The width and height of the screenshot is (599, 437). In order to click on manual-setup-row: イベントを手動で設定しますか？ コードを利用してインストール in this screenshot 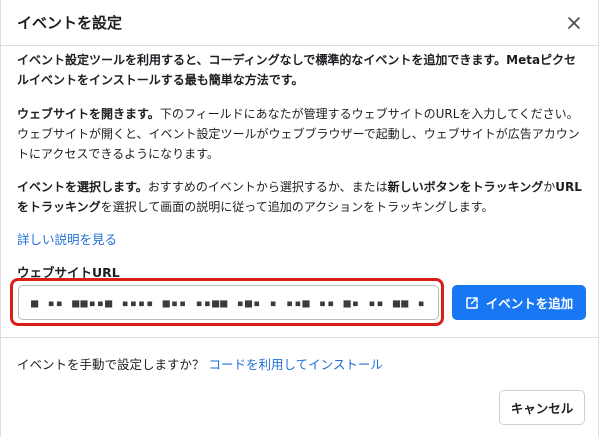, I will do `click(200, 363)`.